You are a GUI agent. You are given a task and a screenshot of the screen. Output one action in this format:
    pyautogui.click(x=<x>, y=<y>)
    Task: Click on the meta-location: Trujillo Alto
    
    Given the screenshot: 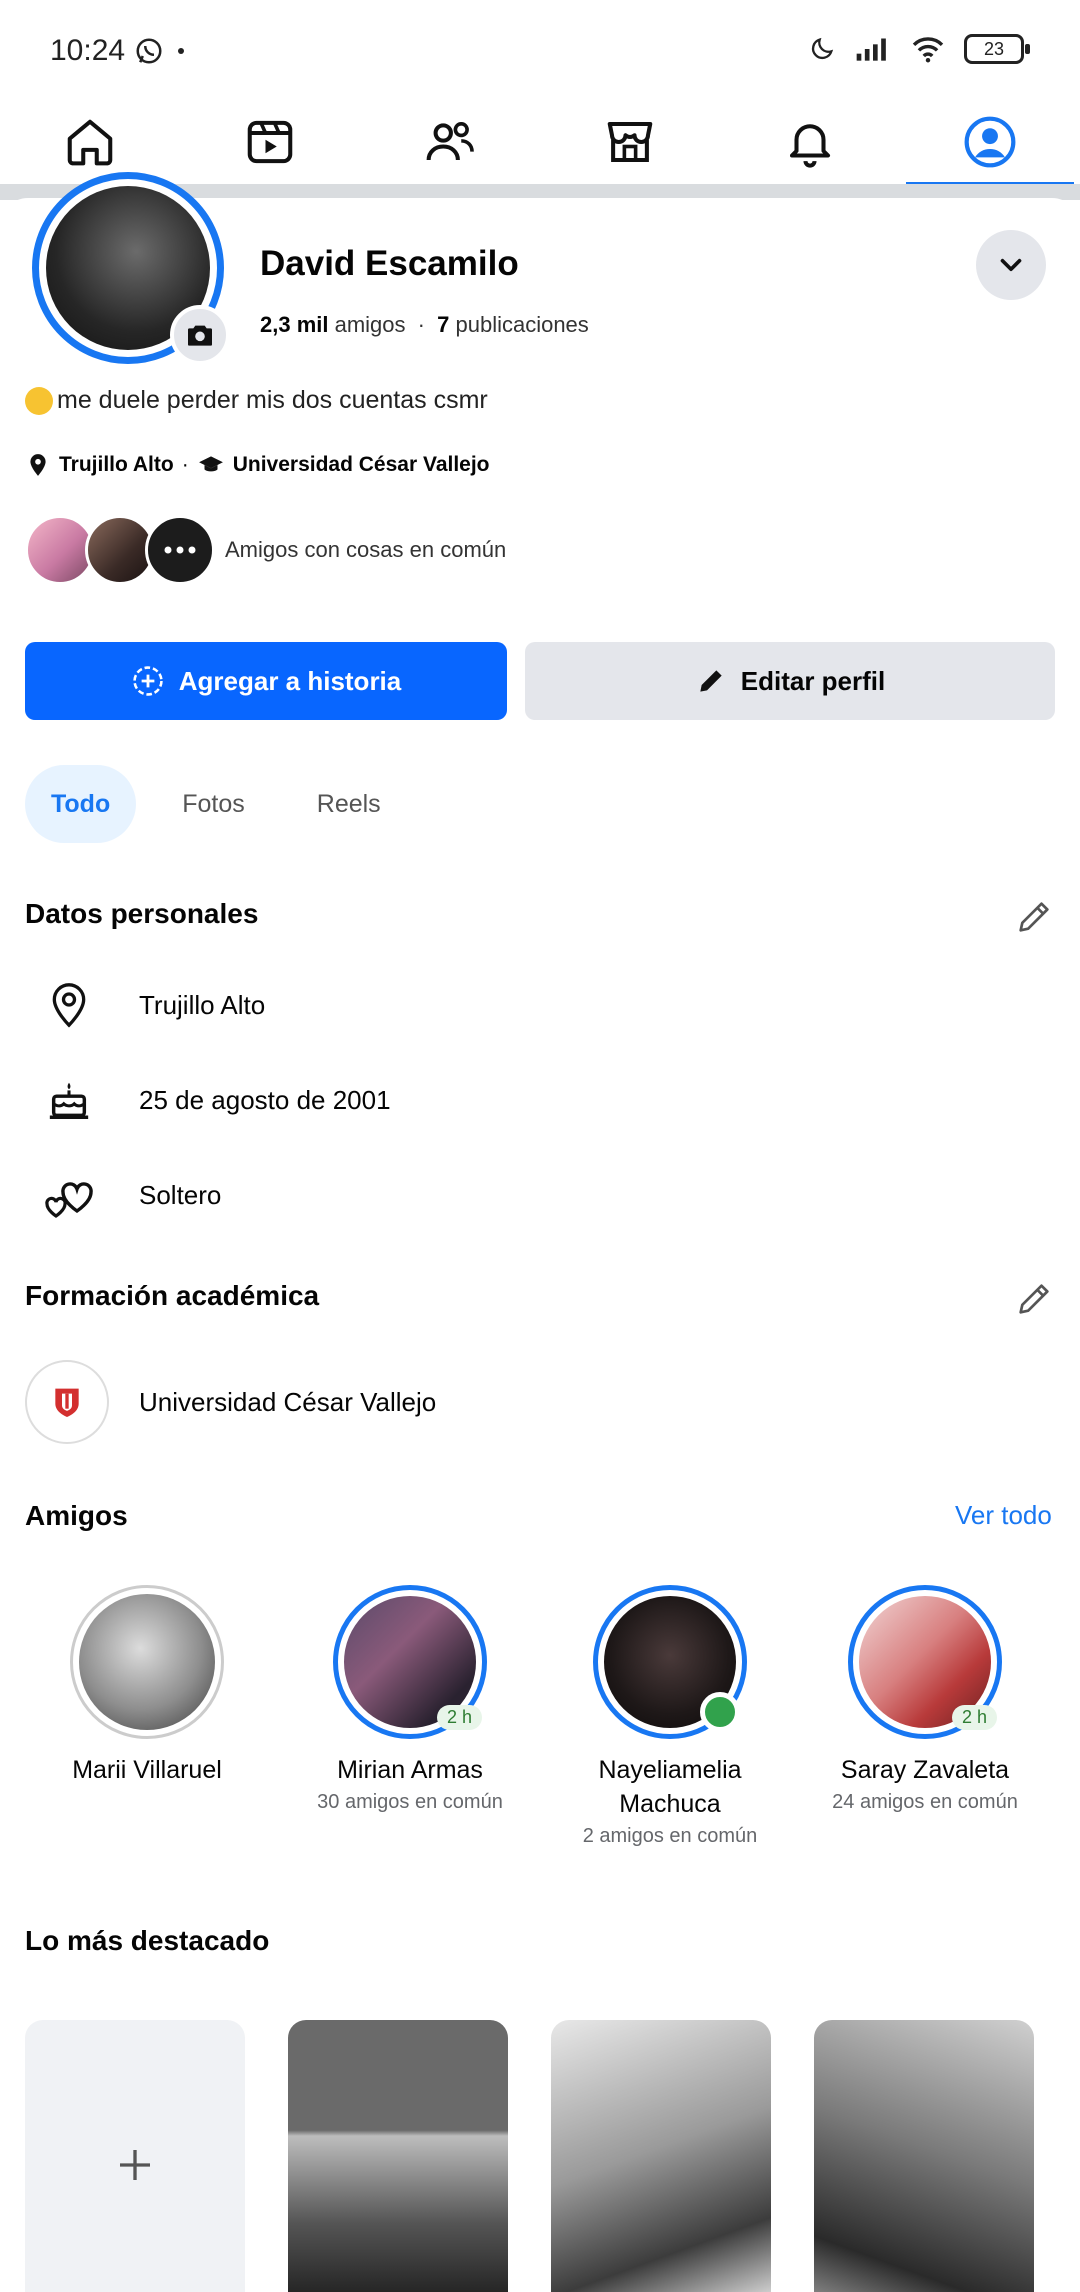 What is the action you would take?
    pyautogui.click(x=116, y=464)
    